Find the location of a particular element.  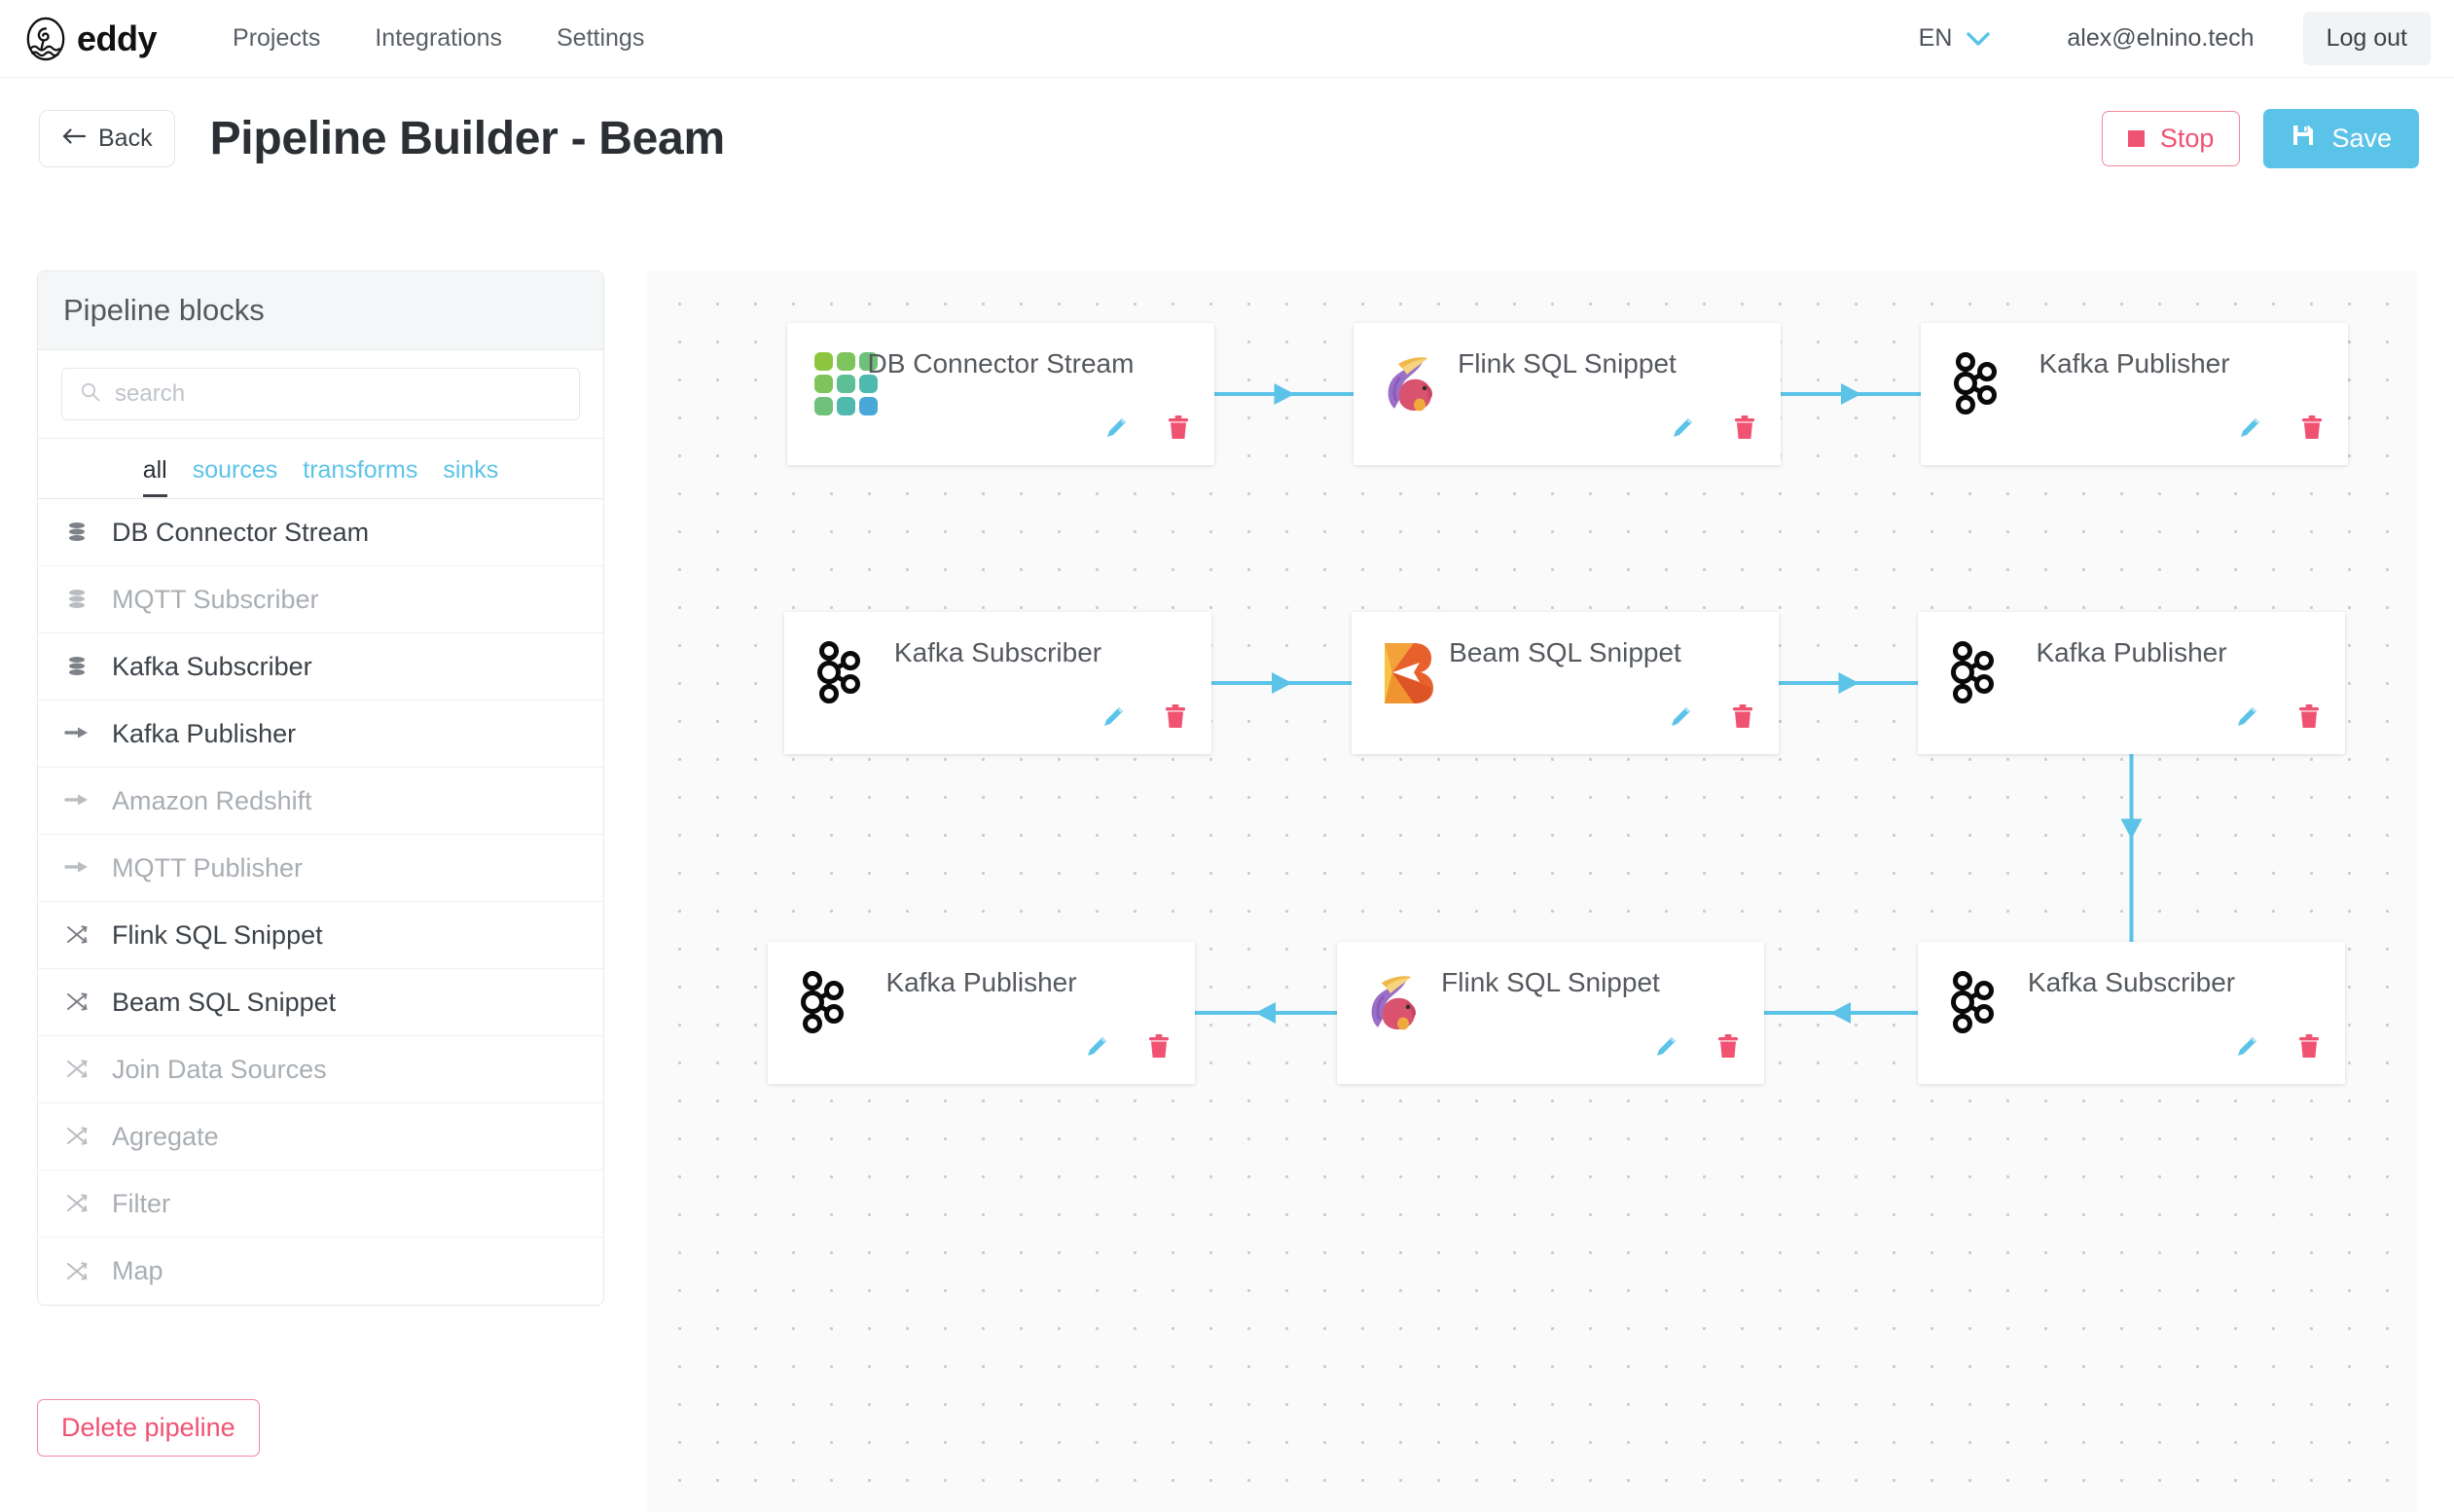

back-button-label: Back is located at coordinates (125, 138).